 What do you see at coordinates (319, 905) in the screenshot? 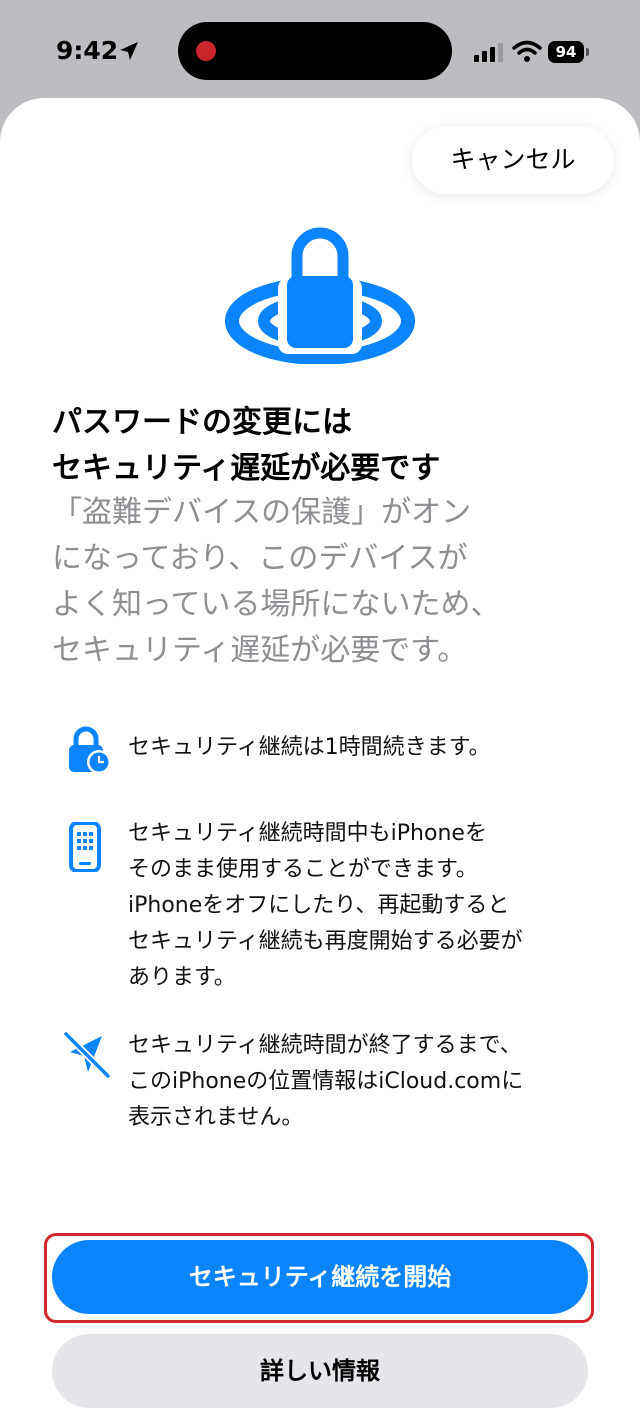
I see `feature-line: iPhoneをオフにしたり、再起動すると` at bounding box center [319, 905].